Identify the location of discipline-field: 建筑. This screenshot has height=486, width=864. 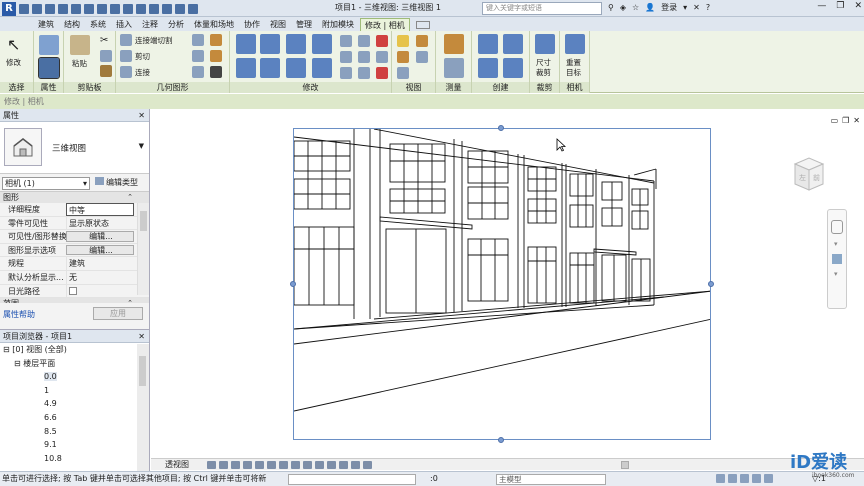
(100, 263).